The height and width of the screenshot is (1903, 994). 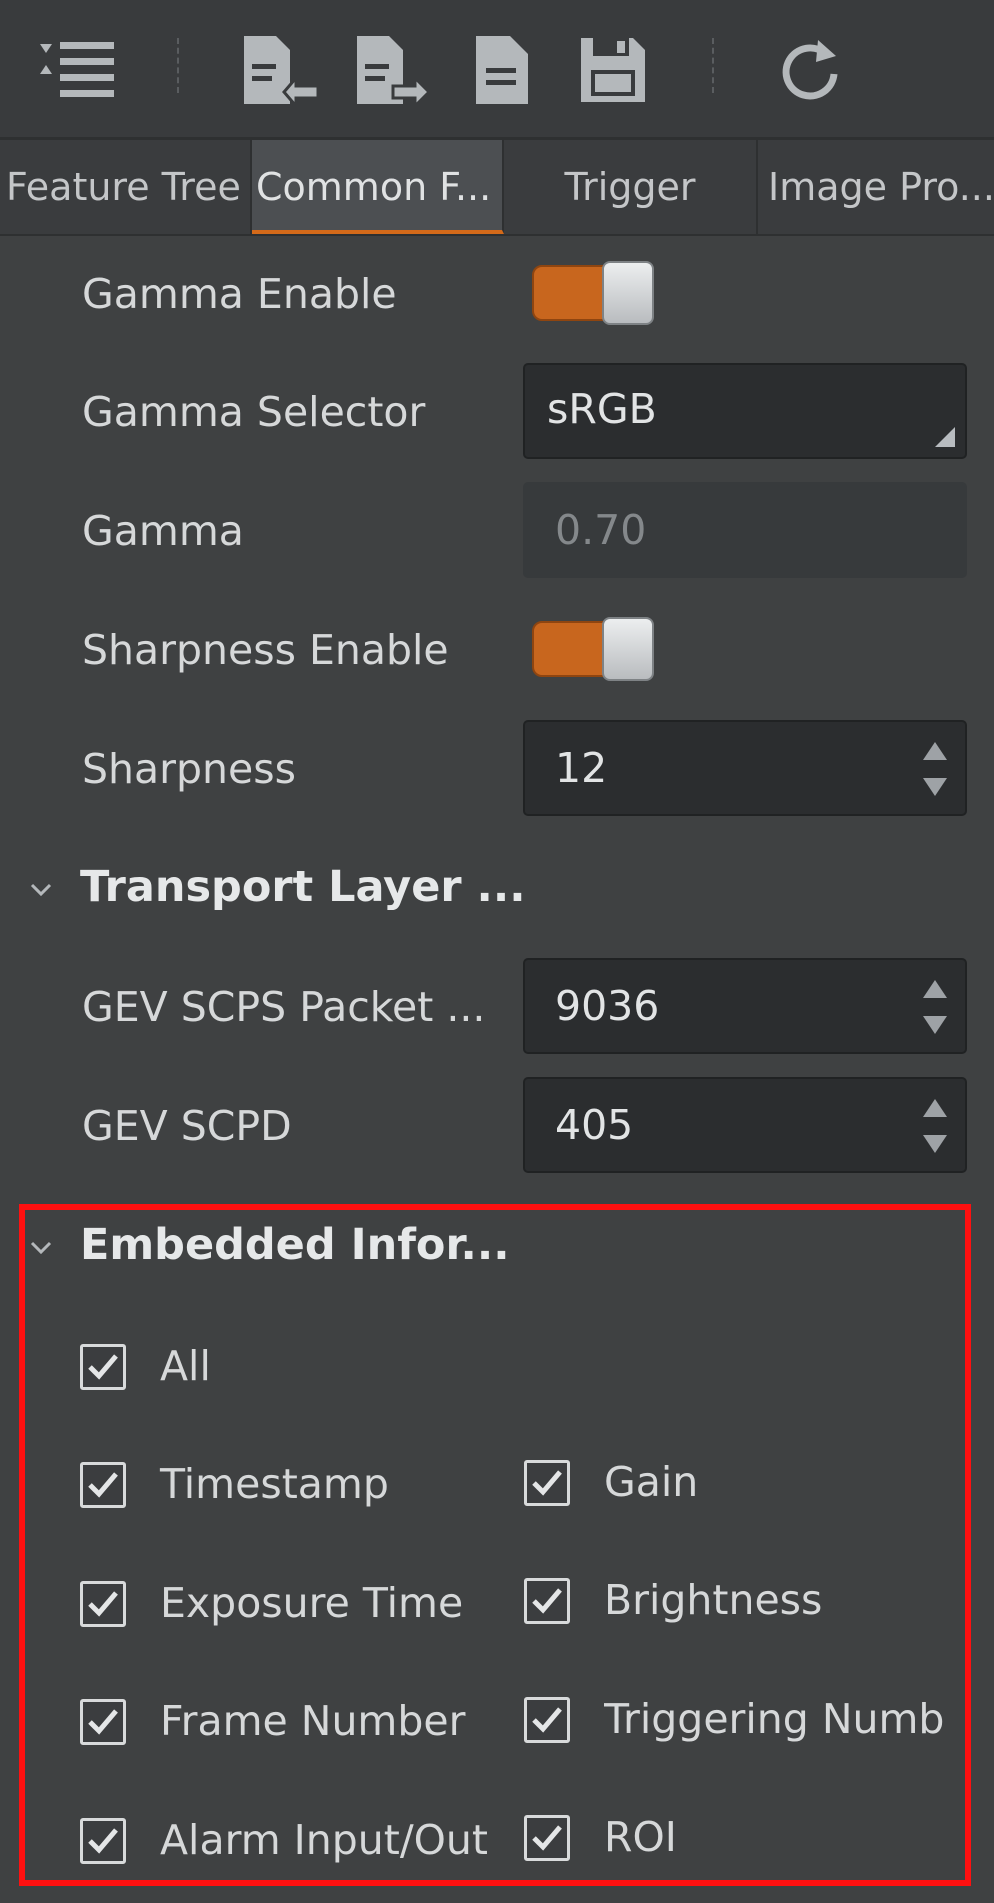 I want to click on tab-label: Trigger, so click(x=630, y=187).